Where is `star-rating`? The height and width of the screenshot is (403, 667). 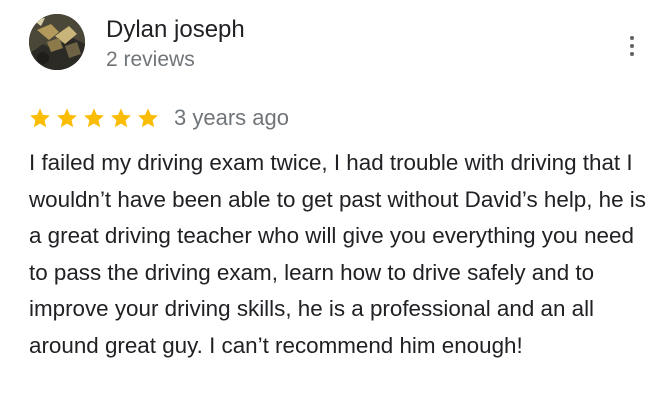 star-rating is located at coordinates (96, 118).